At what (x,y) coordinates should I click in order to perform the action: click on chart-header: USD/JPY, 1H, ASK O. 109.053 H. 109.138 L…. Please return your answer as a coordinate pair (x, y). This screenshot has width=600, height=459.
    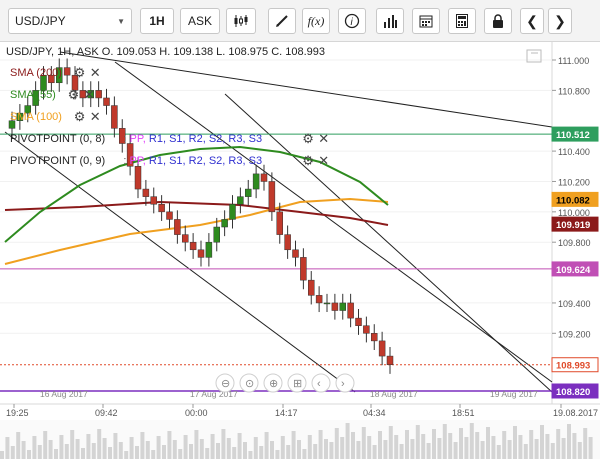
    Looking at the image, I should click on (165, 52).